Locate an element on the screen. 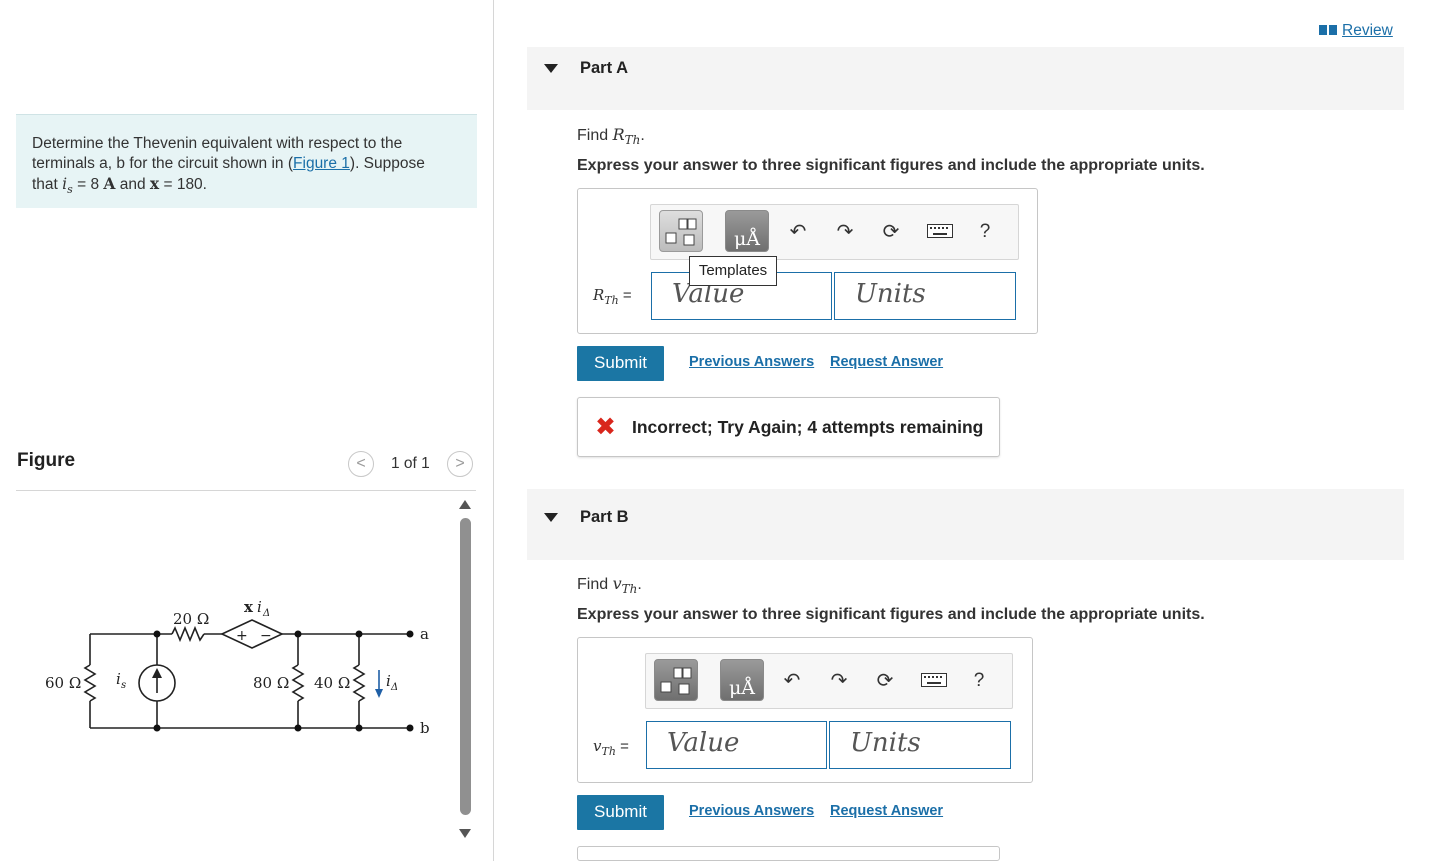  part-a-submit-button: Submit is located at coordinates (620, 363).